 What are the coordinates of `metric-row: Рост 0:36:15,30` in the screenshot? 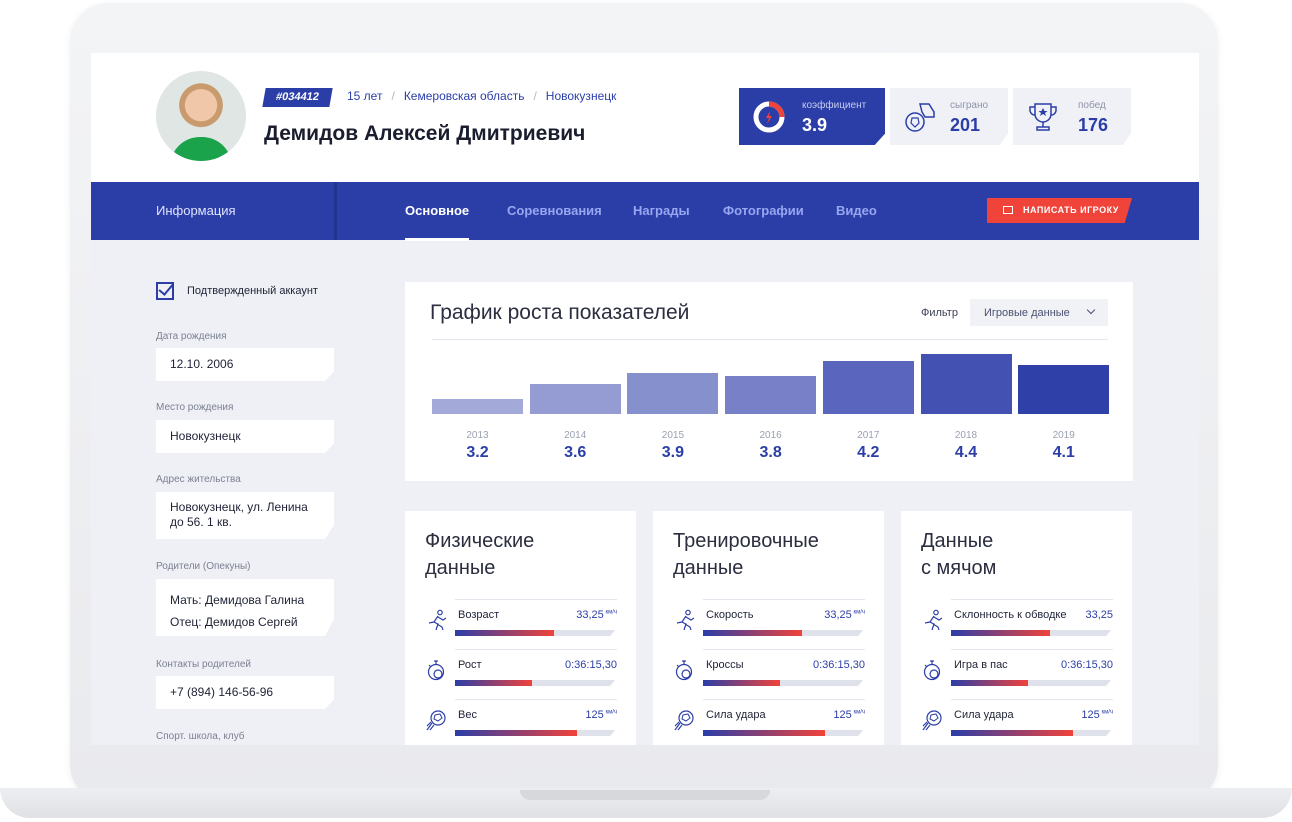 It's located at (521, 672).